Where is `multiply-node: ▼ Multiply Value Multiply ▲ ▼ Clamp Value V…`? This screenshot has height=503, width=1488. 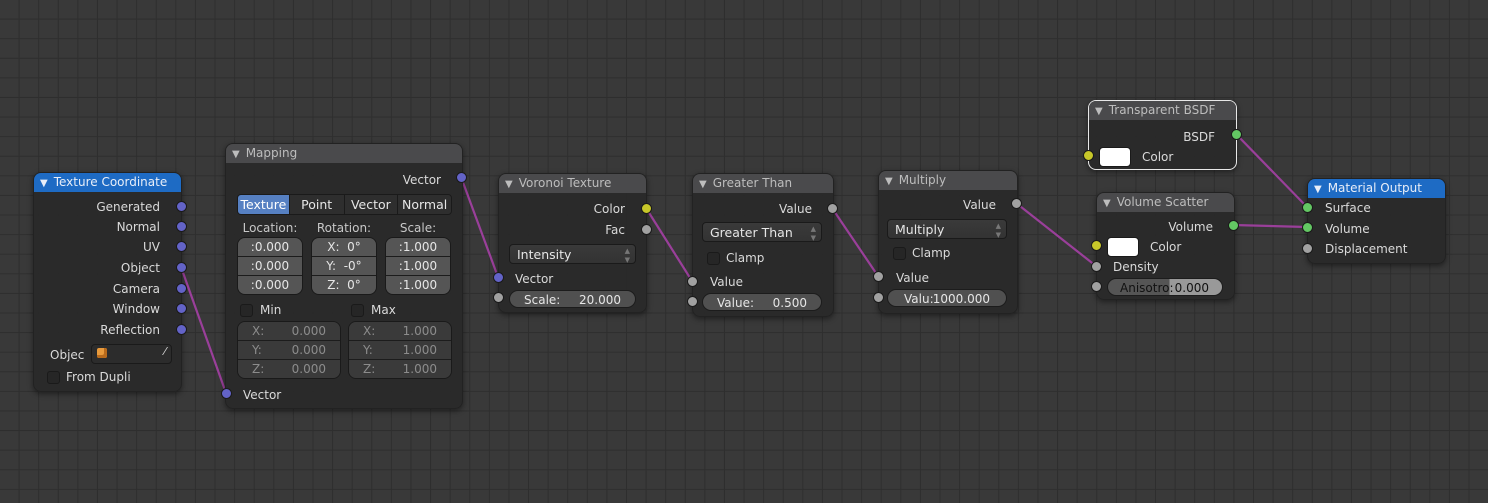 multiply-node: ▼ Multiply Value Multiply ▲ ▼ Clamp Value V… is located at coordinates (948, 242).